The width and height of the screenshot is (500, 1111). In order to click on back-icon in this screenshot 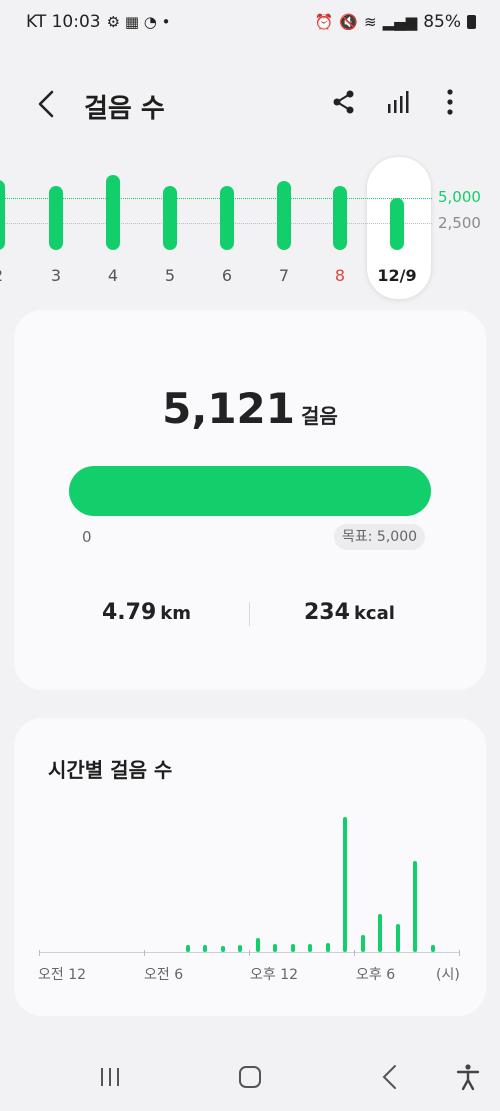, I will do `click(49, 104)`.